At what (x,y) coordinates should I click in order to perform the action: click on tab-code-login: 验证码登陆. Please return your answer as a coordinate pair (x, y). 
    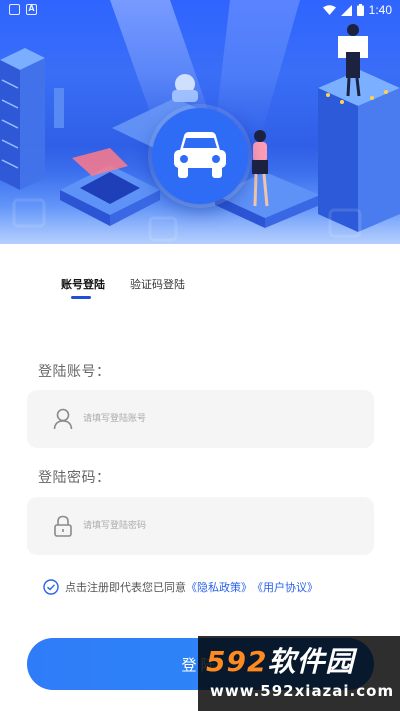
    Looking at the image, I should click on (157, 284).